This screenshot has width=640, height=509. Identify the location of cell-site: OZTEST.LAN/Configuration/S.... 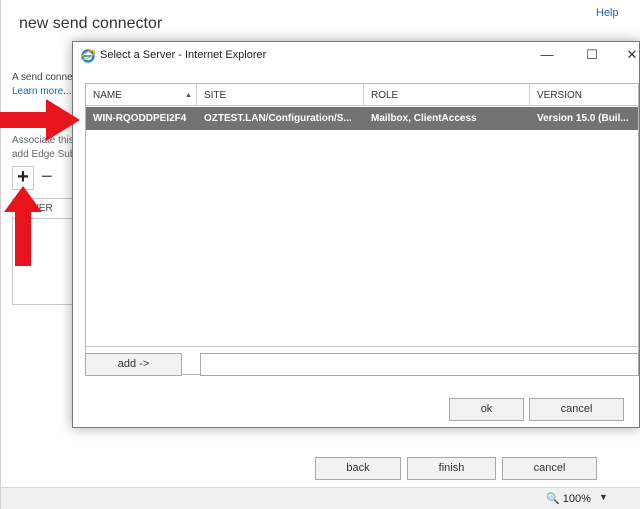
(278, 118).